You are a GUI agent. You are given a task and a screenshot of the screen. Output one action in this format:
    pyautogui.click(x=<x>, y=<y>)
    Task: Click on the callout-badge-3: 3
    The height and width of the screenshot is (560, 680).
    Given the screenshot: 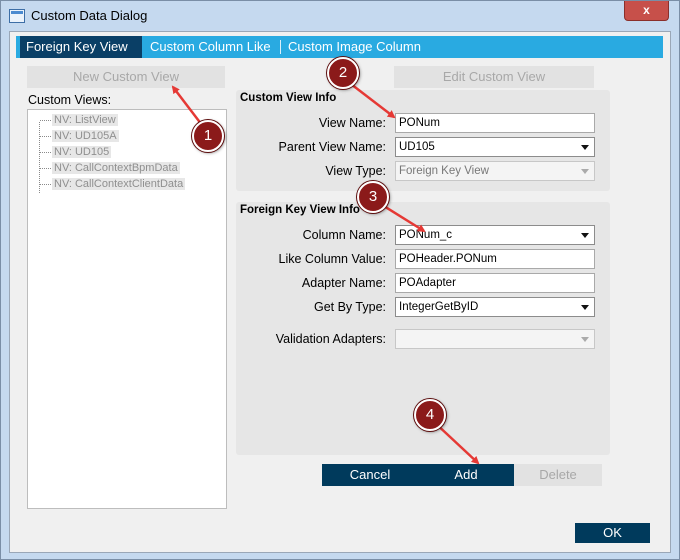 What is the action you would take?
    pyautogui.click(x=373, y=197)
    